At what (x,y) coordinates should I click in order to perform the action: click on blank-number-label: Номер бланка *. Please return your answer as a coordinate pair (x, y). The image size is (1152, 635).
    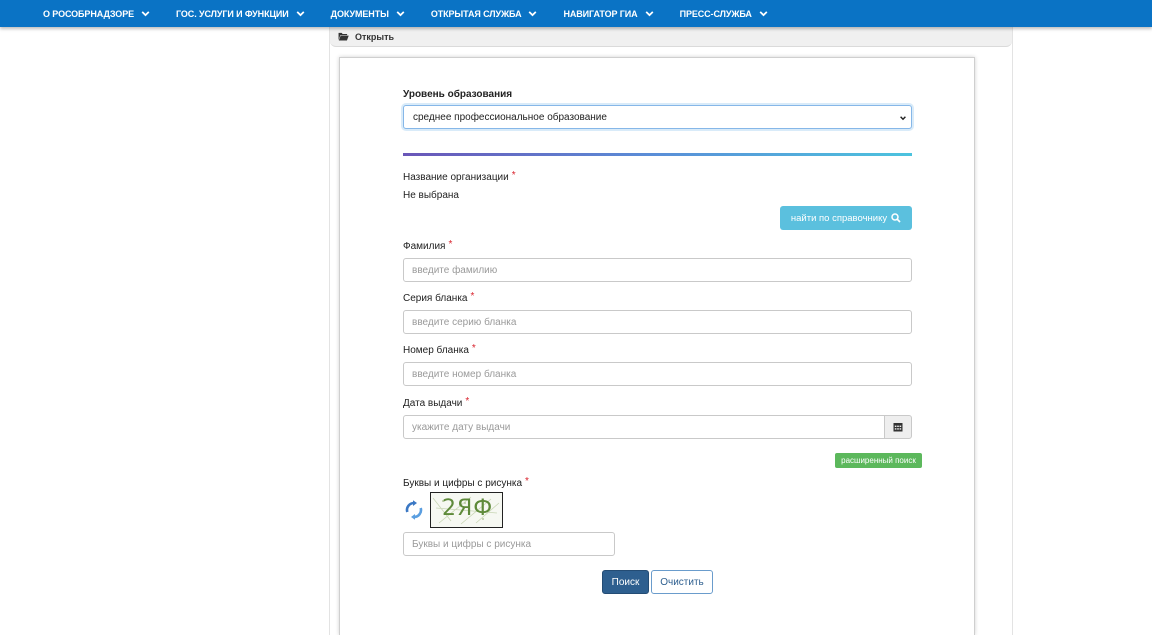
    Looking at the image, I should click on (439, 349).